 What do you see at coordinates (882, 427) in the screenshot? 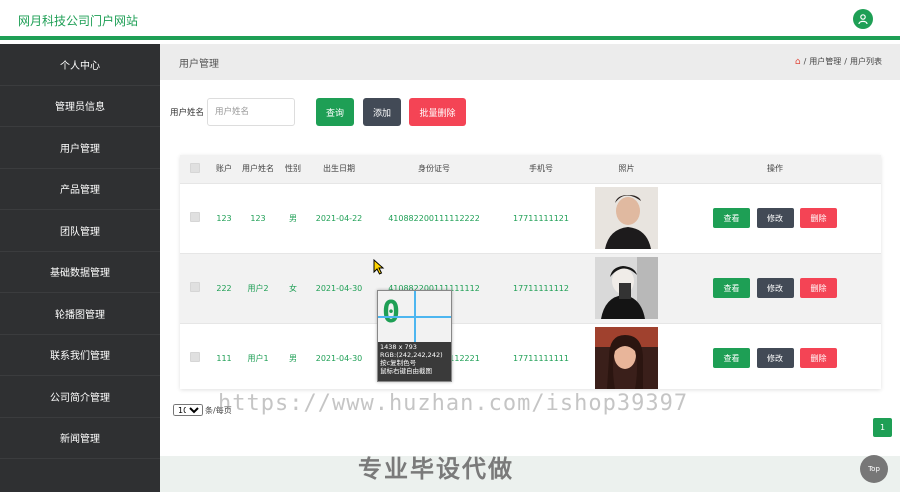
I see `page-number-current: 1` at bounding box center [882, 427].